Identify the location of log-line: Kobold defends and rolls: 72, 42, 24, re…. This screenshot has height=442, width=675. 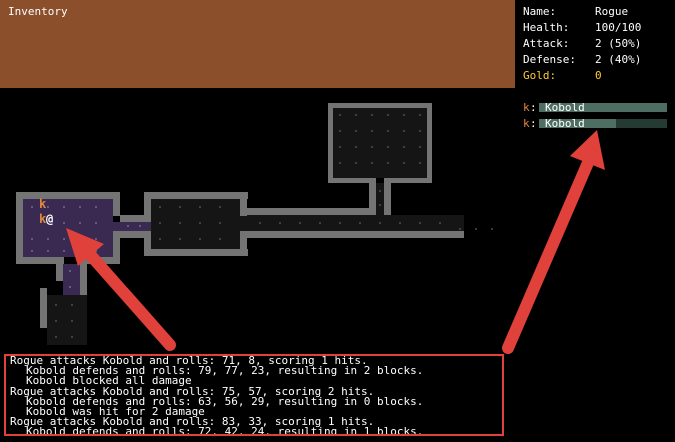
(225, 430).